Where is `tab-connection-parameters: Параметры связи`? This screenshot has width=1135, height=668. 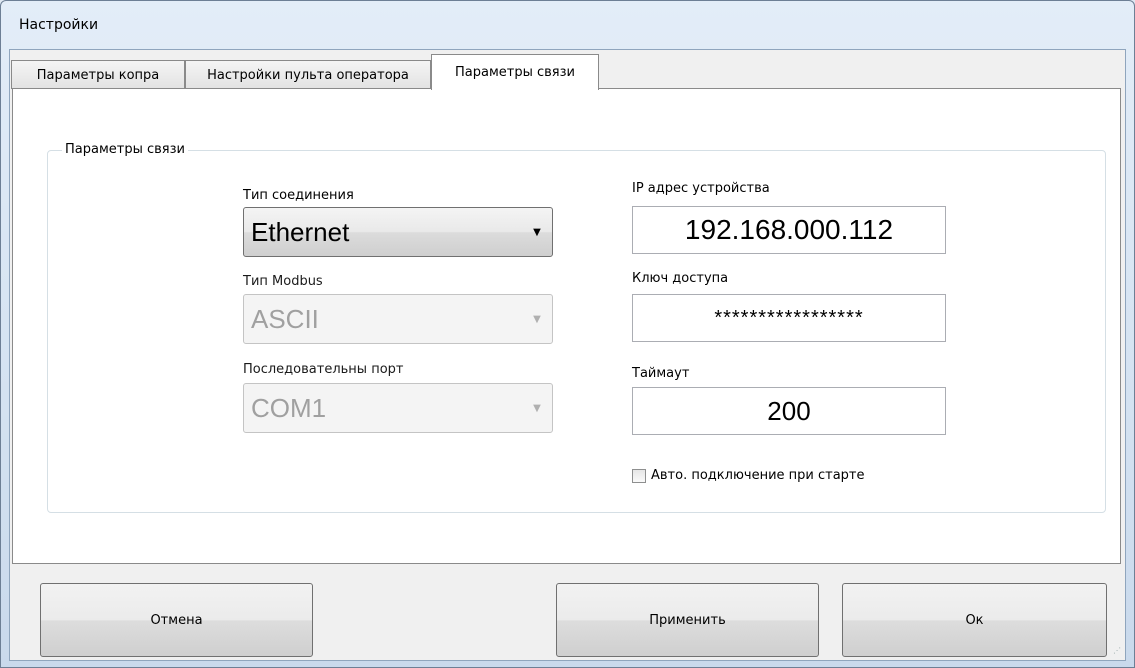
tab-connection-parameters: Параметры связи is located at coordinates (515, 72).